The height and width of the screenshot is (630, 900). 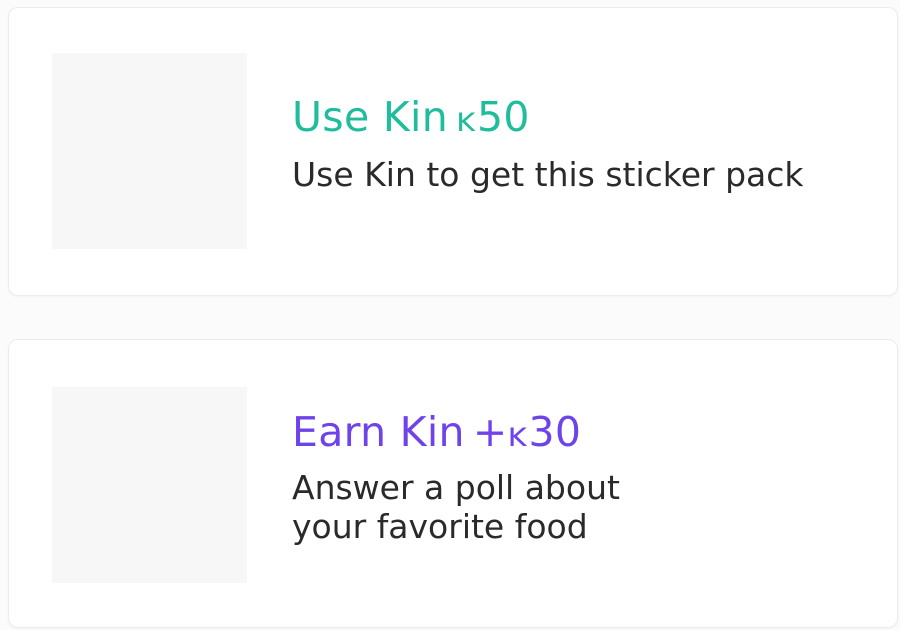 What do you see at coordinates (149, 485) in the screenshot?
I see `poll-thumbnail` at bounding box center [149, 485].